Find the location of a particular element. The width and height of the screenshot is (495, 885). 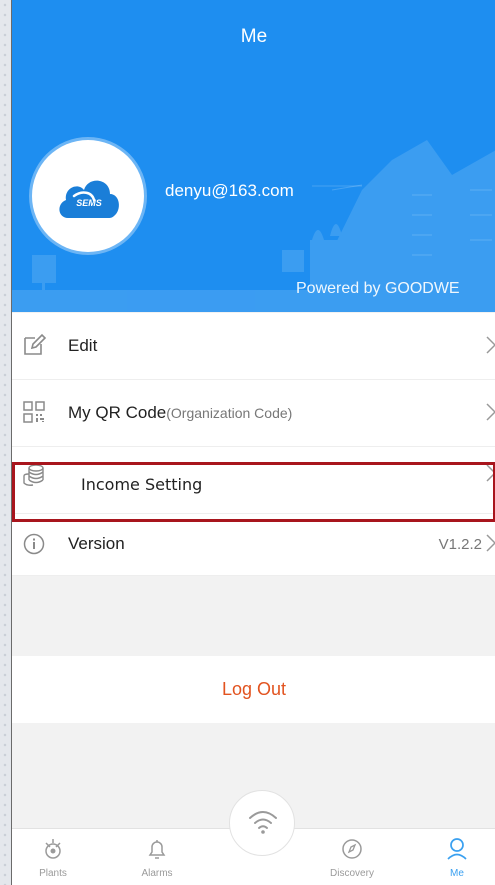

user-icon is located at coordinates (457, 849).